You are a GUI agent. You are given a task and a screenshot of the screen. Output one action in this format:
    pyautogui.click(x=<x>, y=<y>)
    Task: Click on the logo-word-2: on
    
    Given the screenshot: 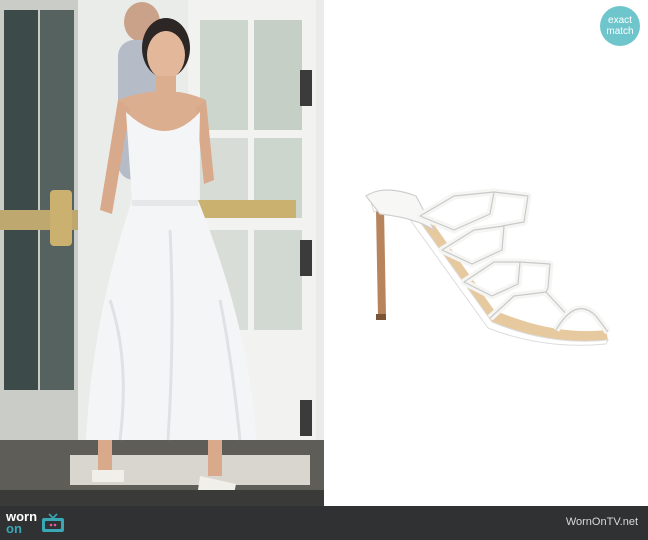 What is the action you would take?
    pyautogui.click(x=14, y=528)
    